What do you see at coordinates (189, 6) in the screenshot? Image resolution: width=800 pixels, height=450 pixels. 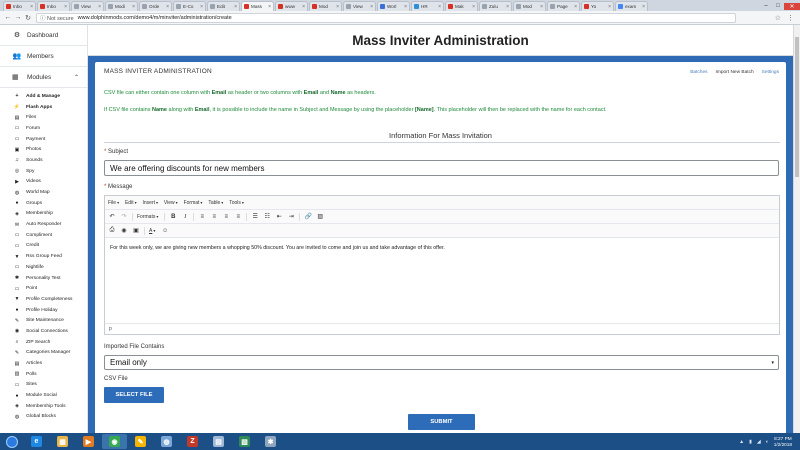 I see `browser-tab: E-Co ×` at bounding box center [189, 6].